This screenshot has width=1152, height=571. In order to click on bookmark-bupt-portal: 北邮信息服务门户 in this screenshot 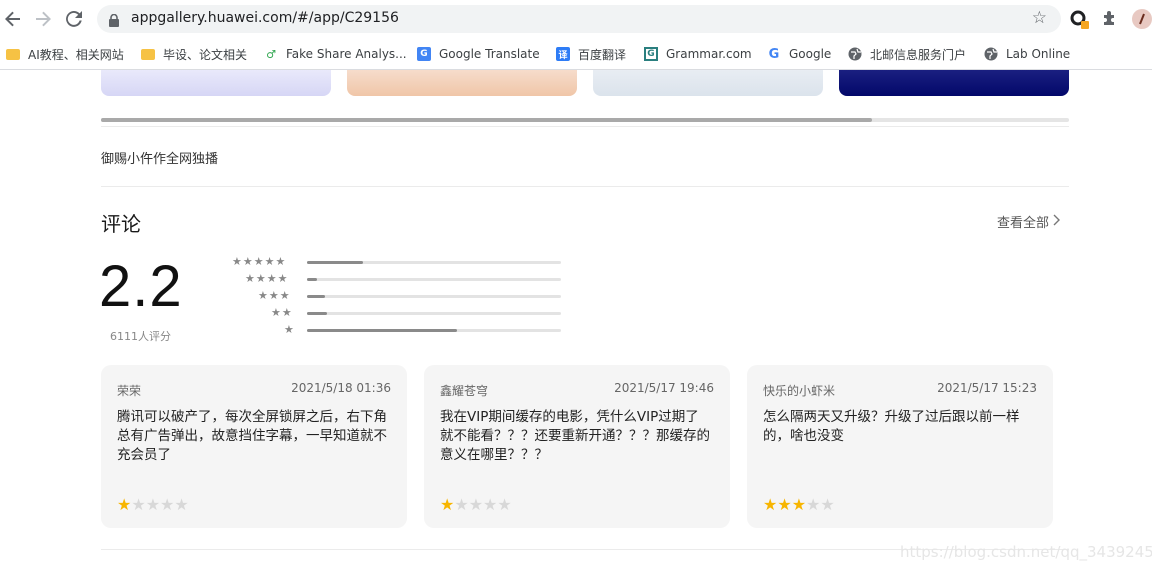, I will do `click(907, 54)`.